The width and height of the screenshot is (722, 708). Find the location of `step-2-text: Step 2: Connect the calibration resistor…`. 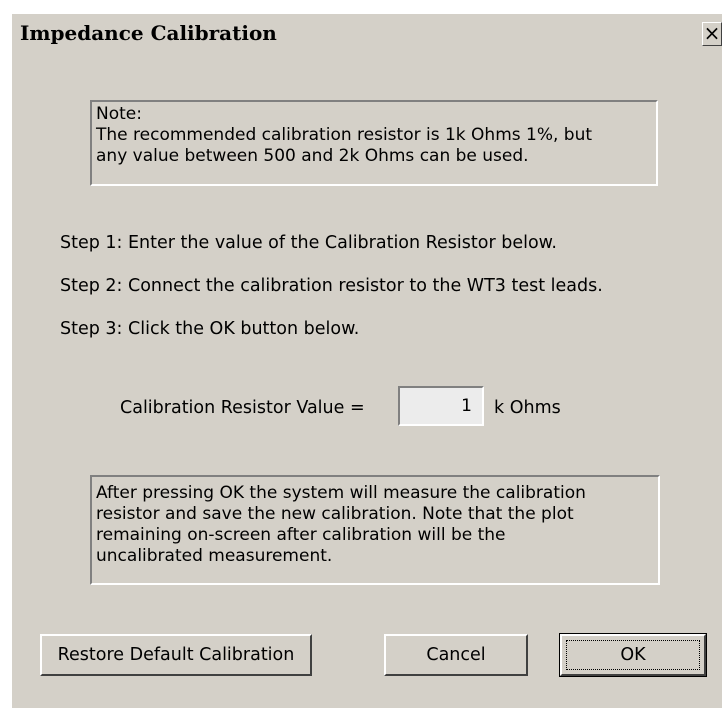

step-2-text: Step 2: Connect the calibration resistor… is located at coordinates (331, 286).